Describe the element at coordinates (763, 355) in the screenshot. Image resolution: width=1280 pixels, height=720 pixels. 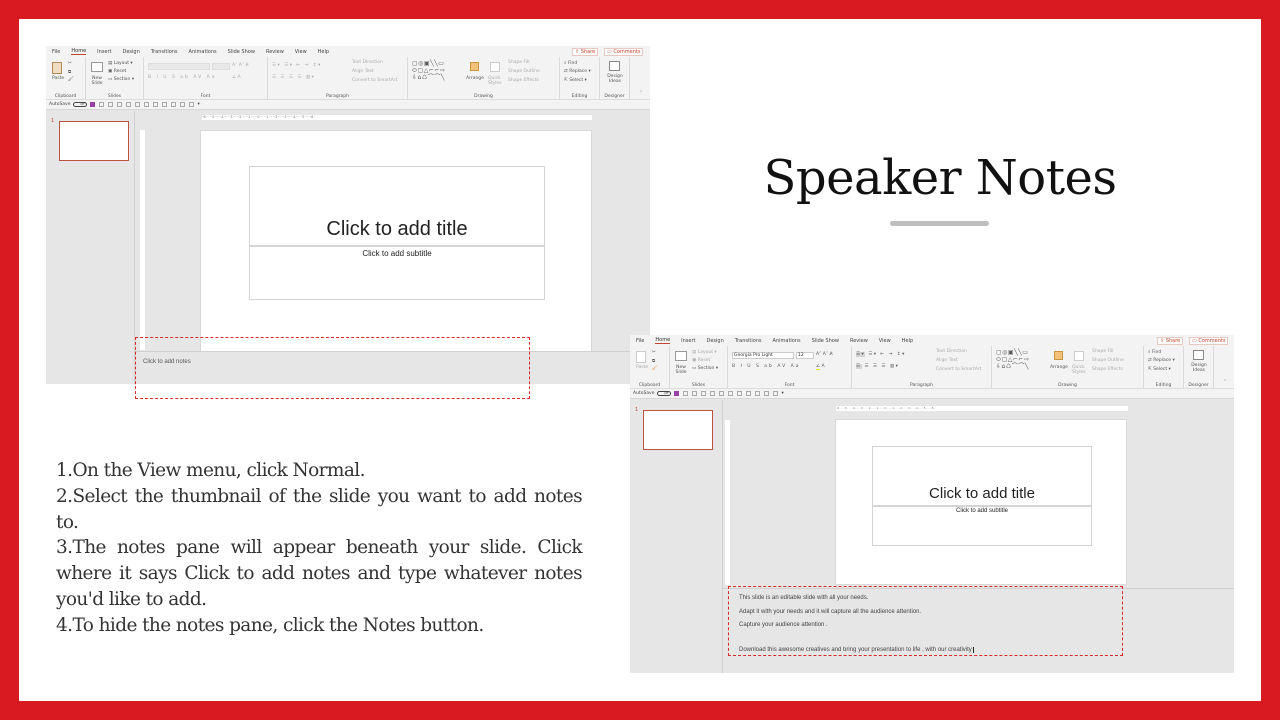
I see `font-name-select: Georgia Pro Light` at that location.